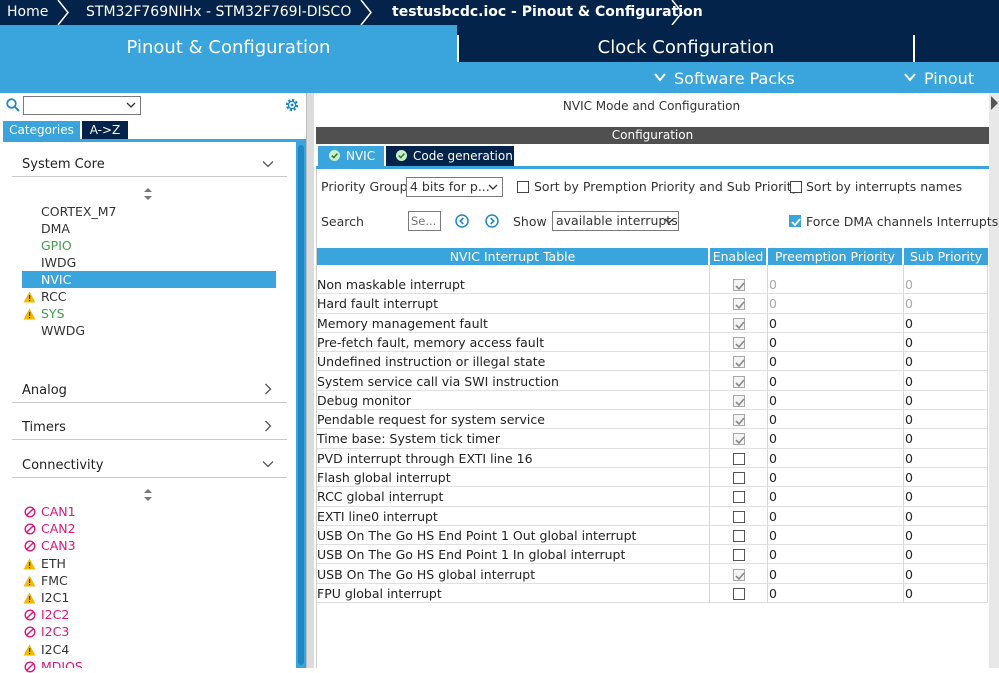 This screenshot has height=673, width=999. Describe the element at coordinates (946, 256) in the screenshot. I see `column-header-sub-priority: Sub Priority` at that location.